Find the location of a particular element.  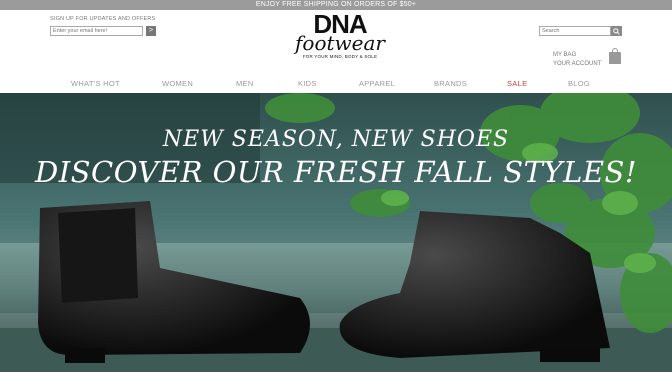

account-links: MY BAG YOUR ACCOUNT is located at coordinates (577, 60).